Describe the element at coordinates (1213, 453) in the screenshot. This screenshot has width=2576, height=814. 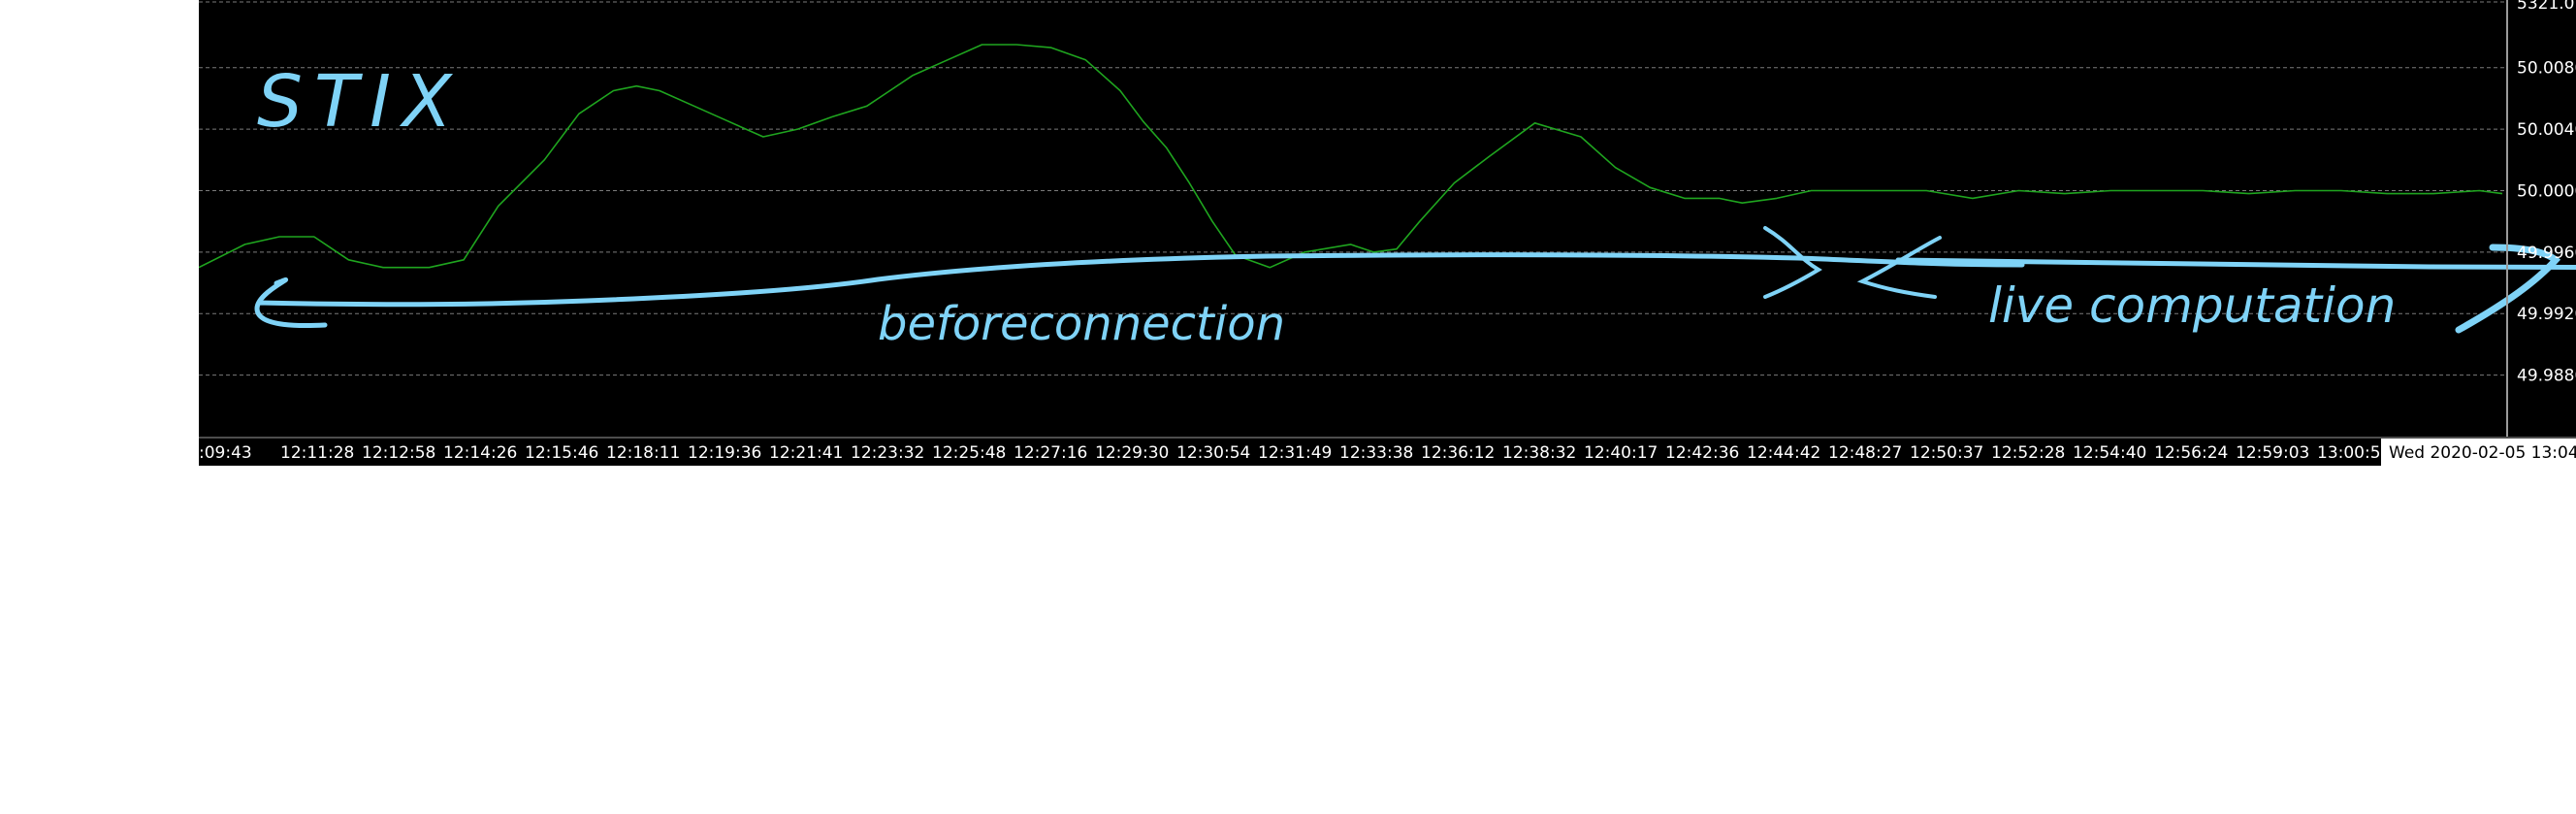
I see `x-tick-label: 12:30:54` at that location.